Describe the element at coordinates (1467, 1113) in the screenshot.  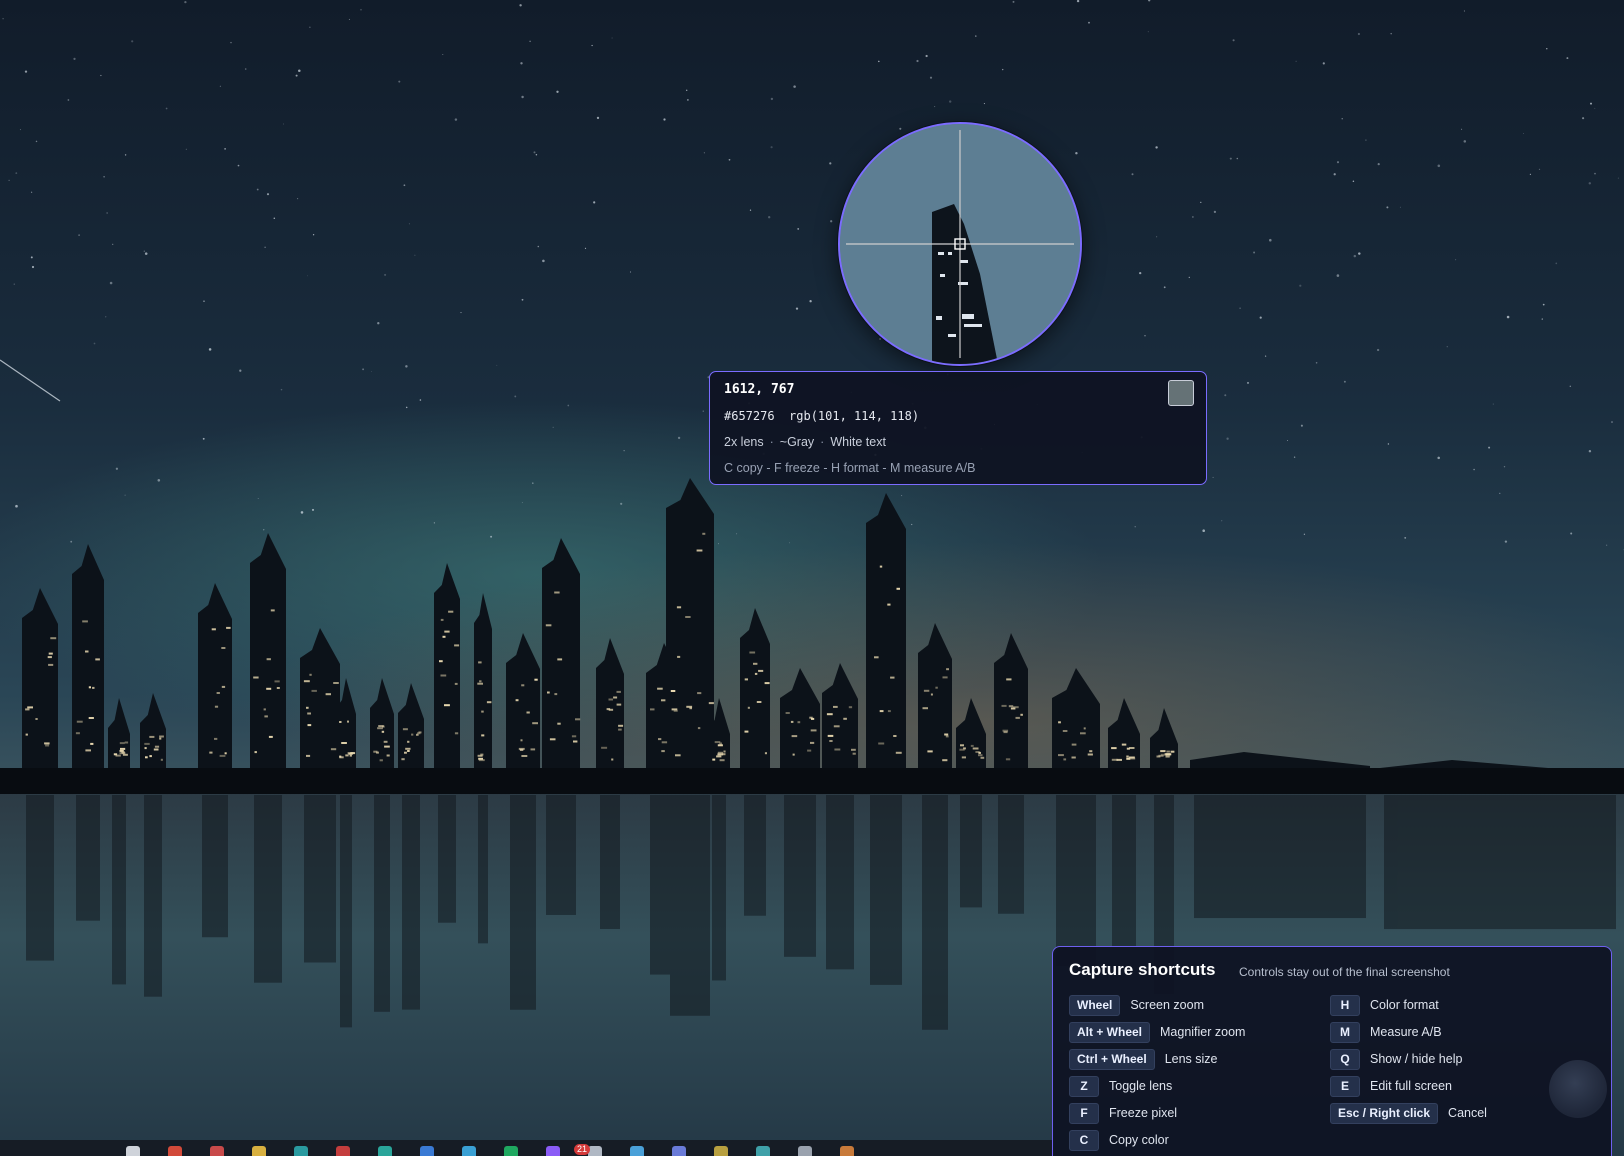
I see `shortcut-label: Cancel` at that location.